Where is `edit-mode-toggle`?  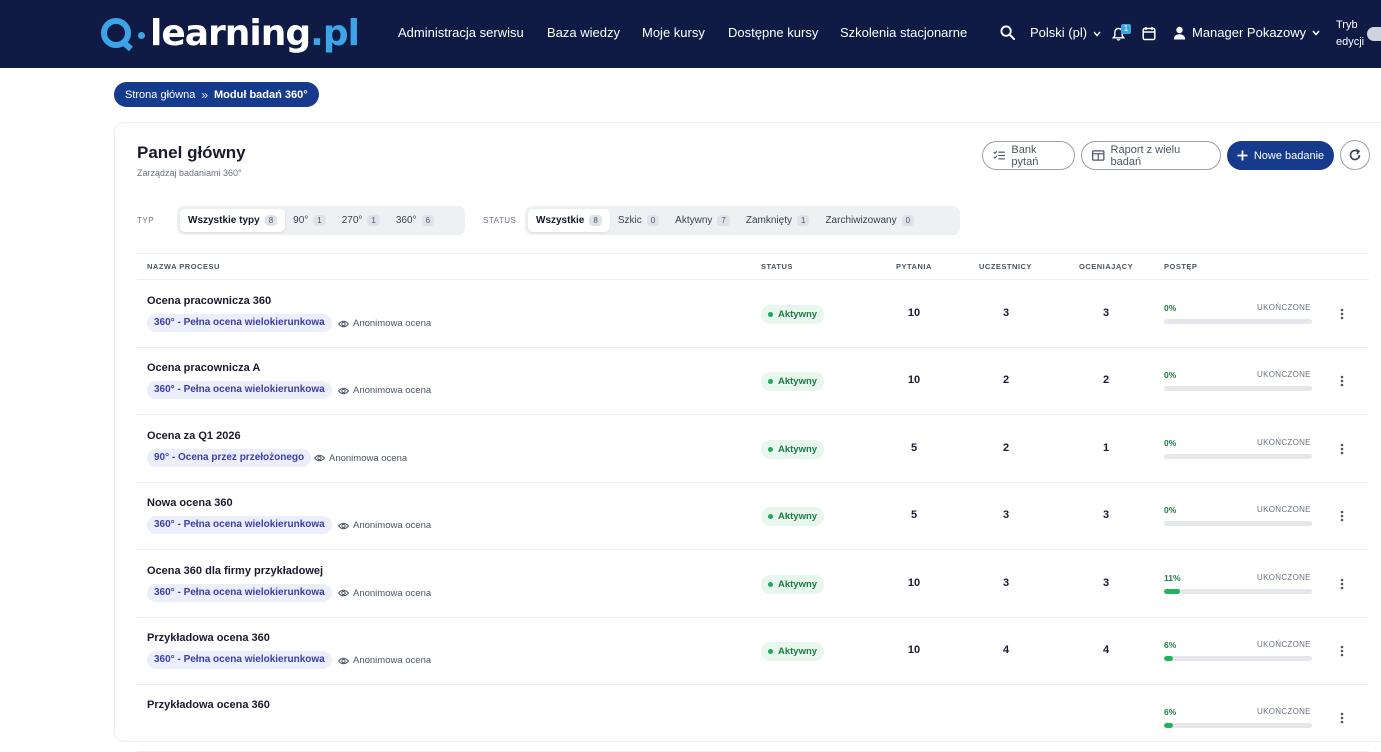 edit-mode-toggle is located at coordinates (1374, 34).